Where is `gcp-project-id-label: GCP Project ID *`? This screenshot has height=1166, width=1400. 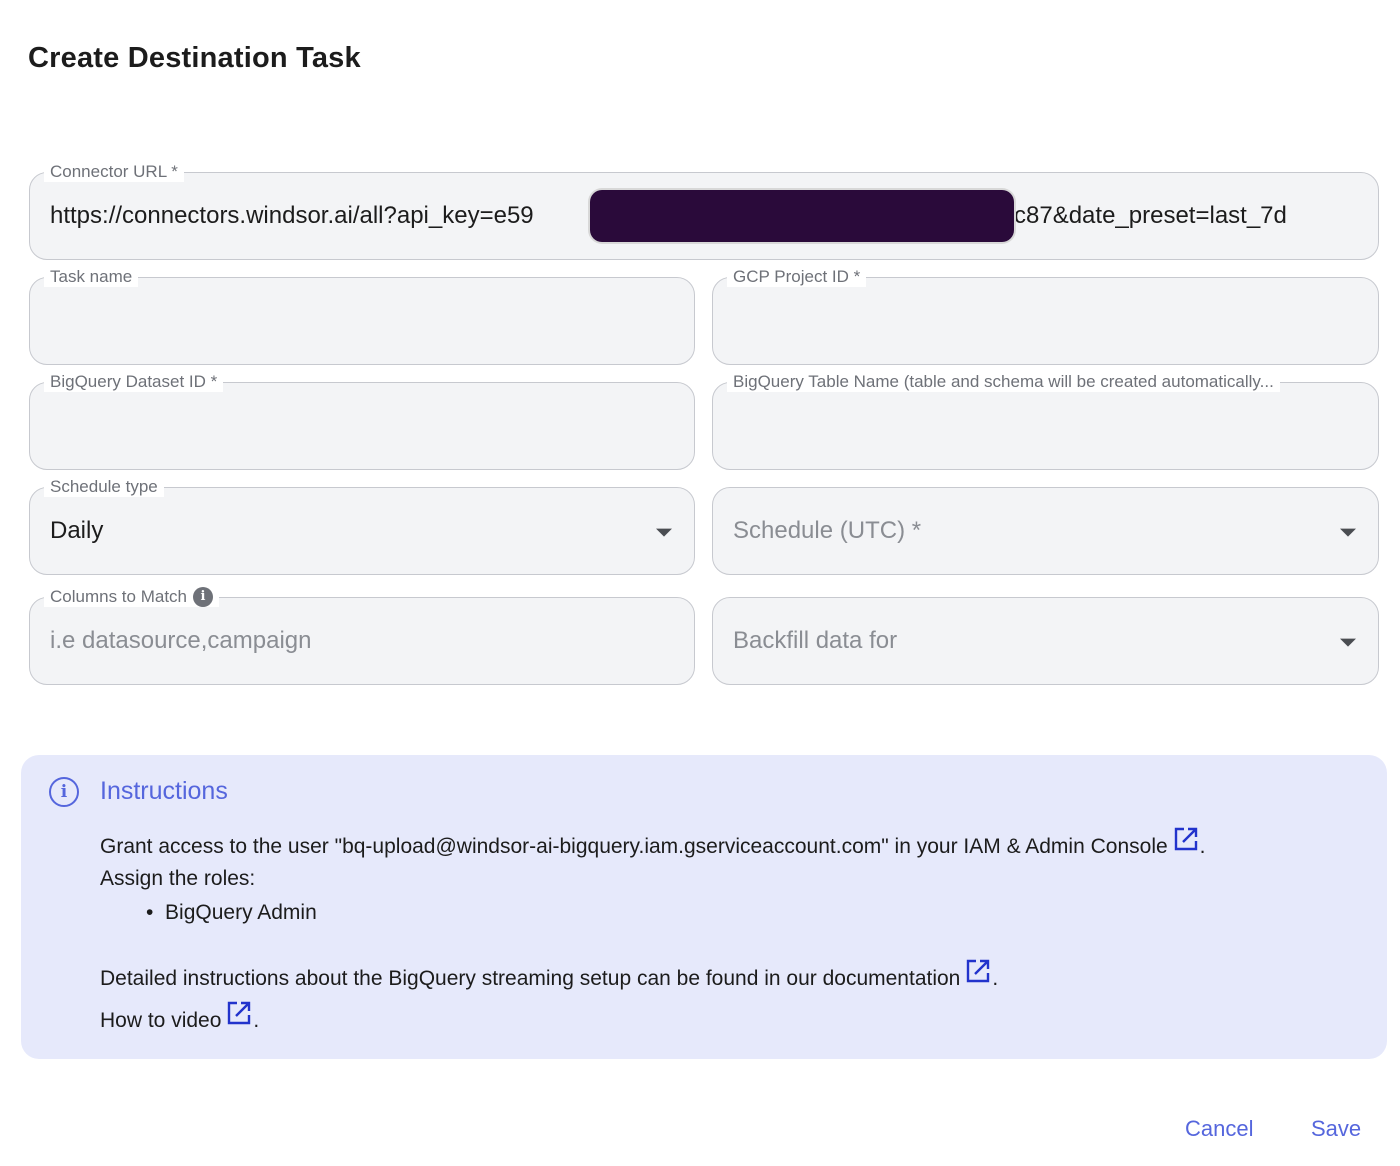
gcp-project-id-label: GCP Project ID * is located at coordinates (797, 277).